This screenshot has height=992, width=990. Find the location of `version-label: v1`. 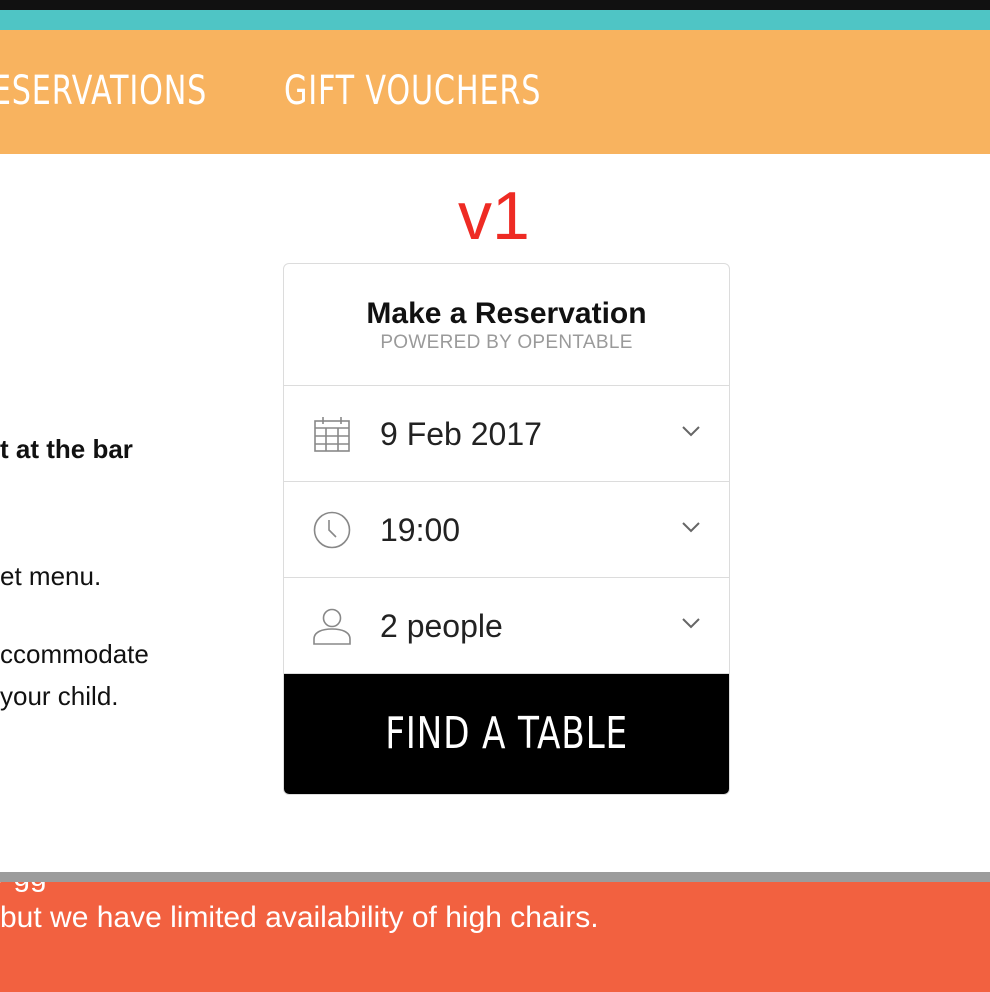

version-label: v1 is located at coordinates (494, 216).